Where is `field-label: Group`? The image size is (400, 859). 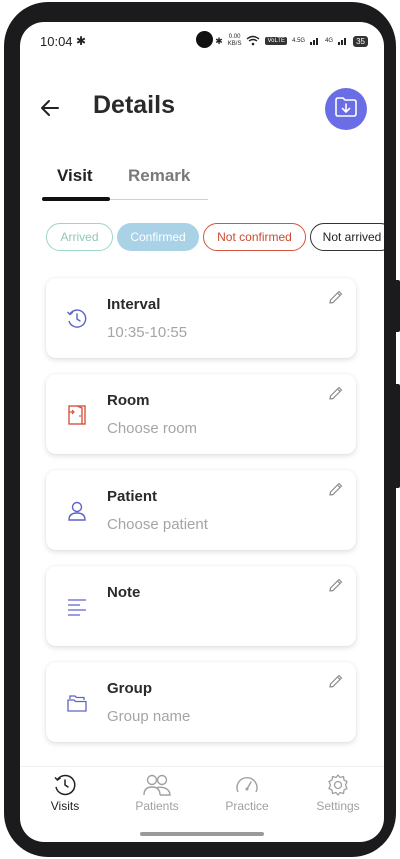 field-label: Group is located at coordinates (129, 688).